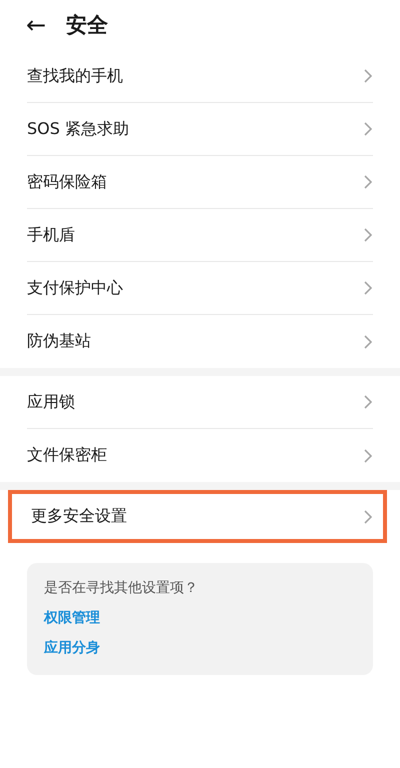 This screenshot has width=400, height=768. I want to click on settings-item: 查找我的手机, so click(200, 76).